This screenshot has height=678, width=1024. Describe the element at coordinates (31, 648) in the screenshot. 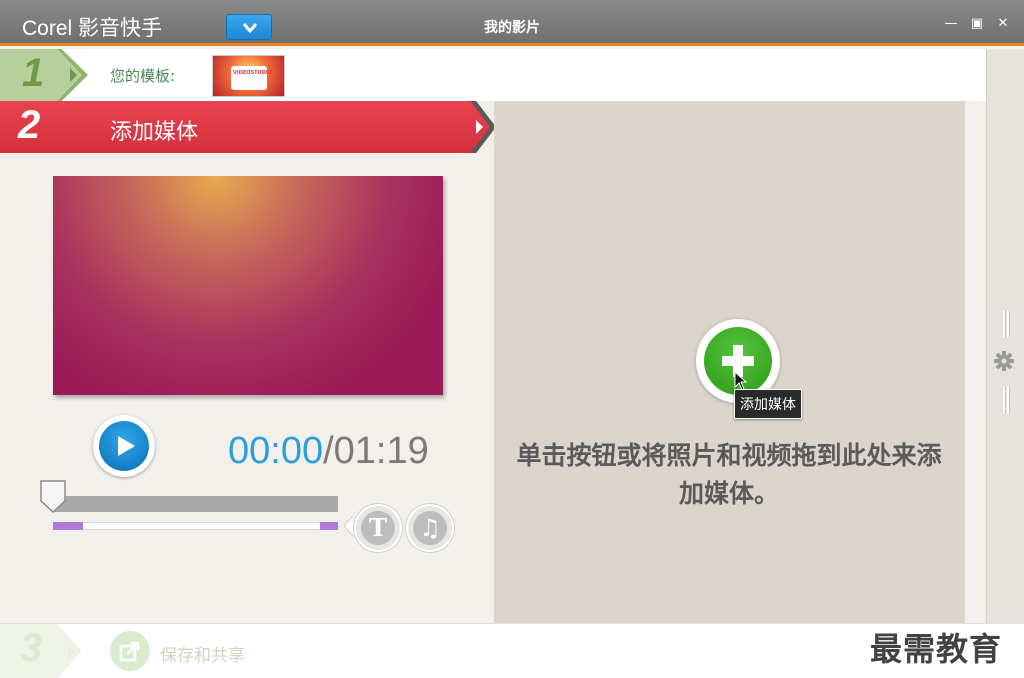

I see `step-3-number: 3` at that location.